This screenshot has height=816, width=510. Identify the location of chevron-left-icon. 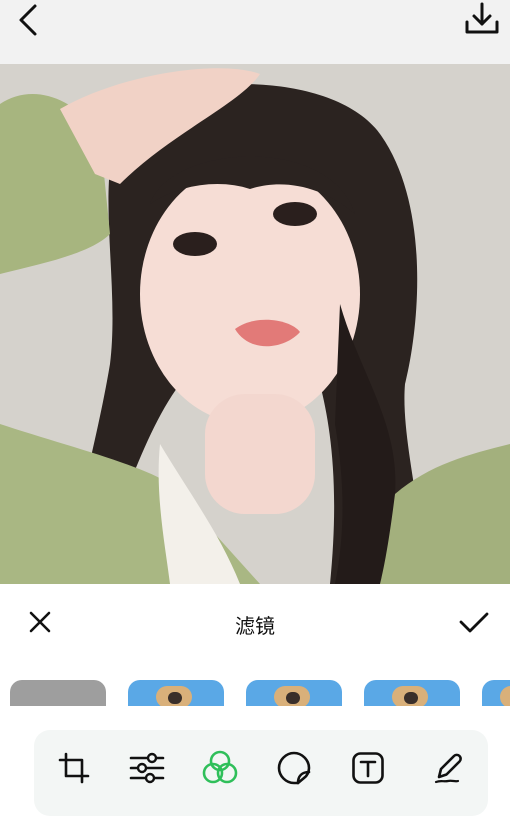
(28, 20).